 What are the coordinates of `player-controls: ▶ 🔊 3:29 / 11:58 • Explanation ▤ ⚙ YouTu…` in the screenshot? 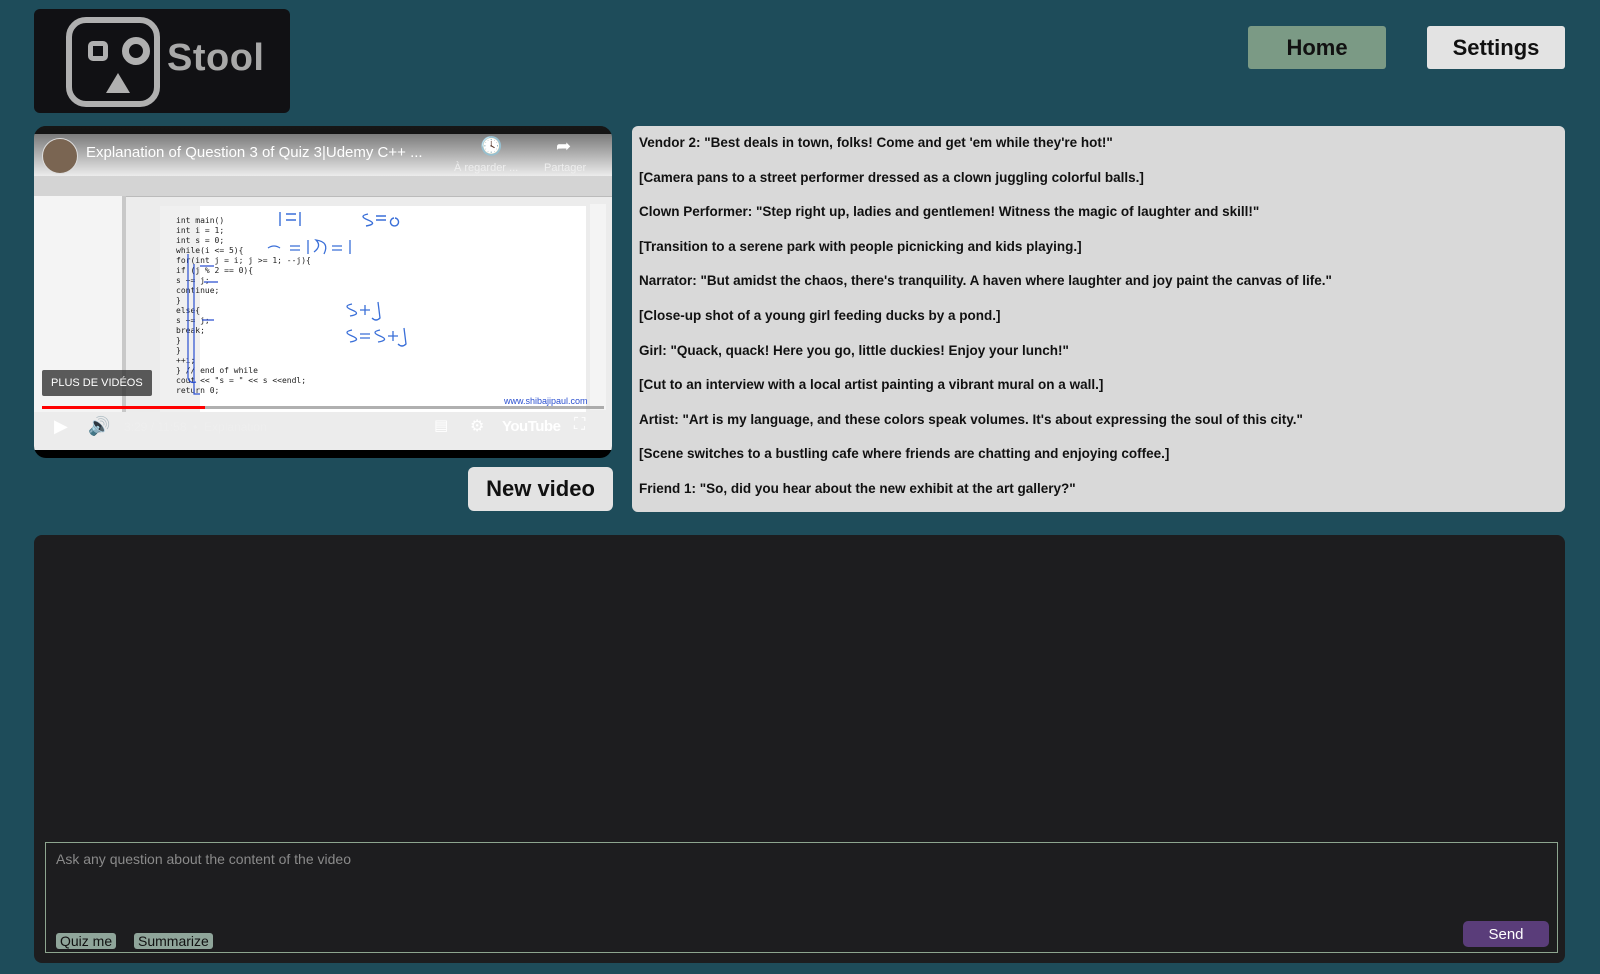 It's located at (323, 427).